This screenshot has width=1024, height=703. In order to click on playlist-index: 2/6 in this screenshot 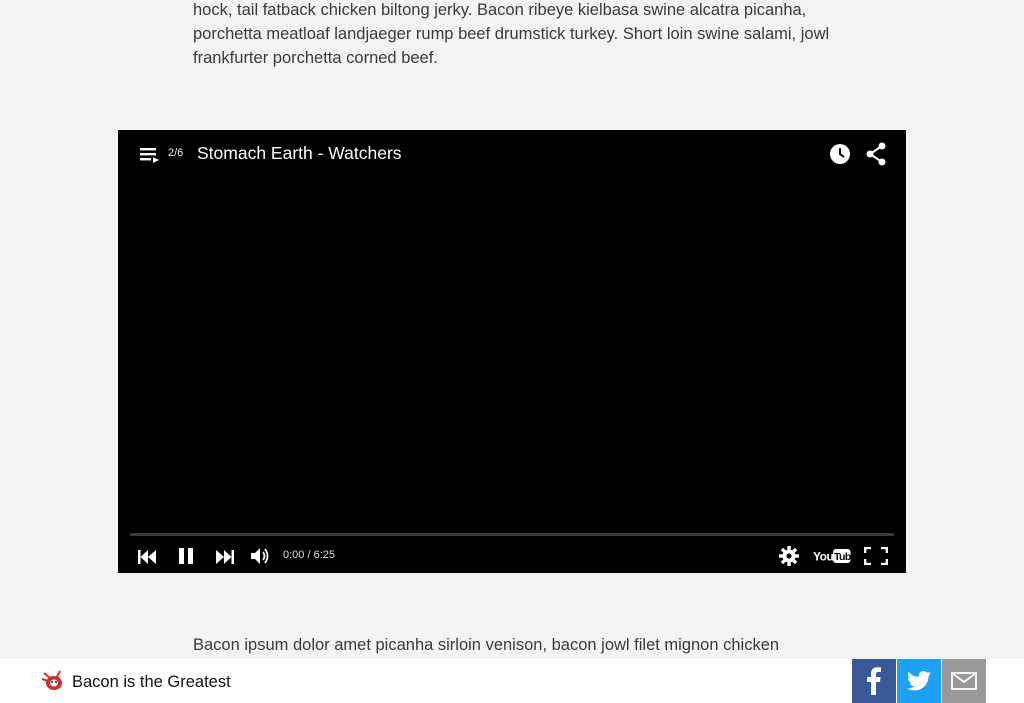, I will do `click(176, 153)`.